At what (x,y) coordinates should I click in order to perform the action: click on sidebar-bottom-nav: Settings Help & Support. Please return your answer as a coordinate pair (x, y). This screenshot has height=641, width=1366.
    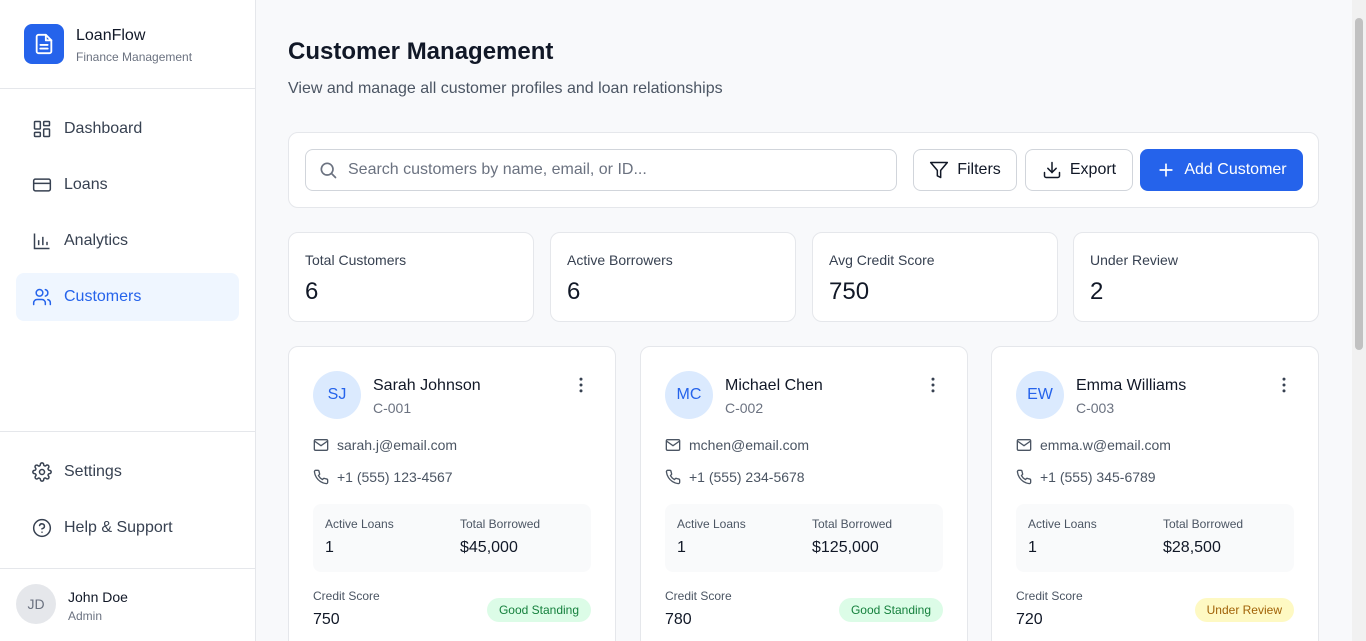
    Looking at the image, I should click on (127, 496).